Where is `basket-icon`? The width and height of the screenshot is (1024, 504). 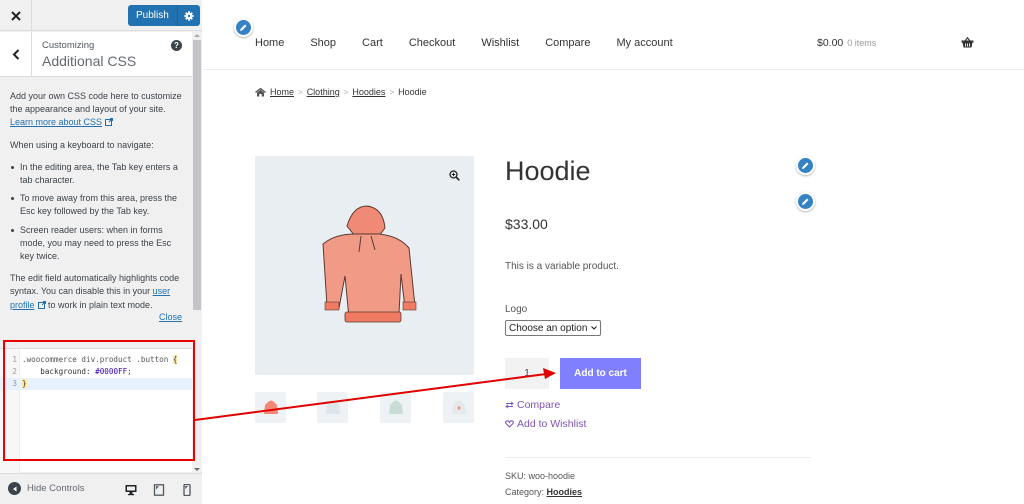
basket-icon is located at coordinates (967, 42).